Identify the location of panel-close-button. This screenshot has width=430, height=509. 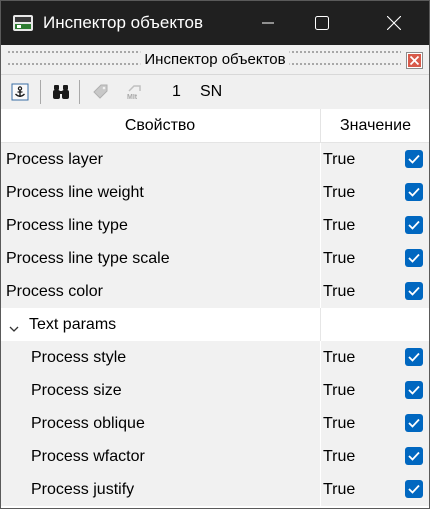
(414, 60).